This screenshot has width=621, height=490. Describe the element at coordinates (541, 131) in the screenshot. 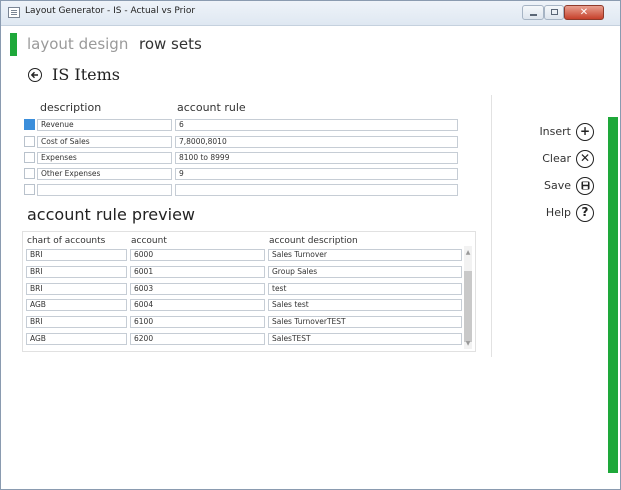

I see `insert-label: Insert` at that location.